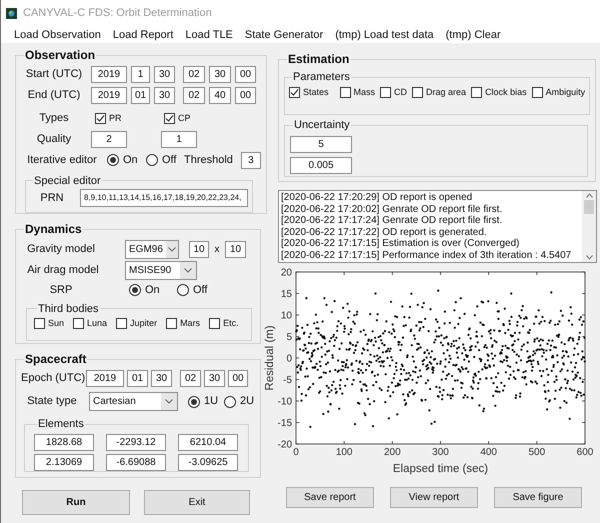 The image size is (600, 523). Describe the element at coordinates (330, 497) in the screenshot. I see `button: Save report` at that location.